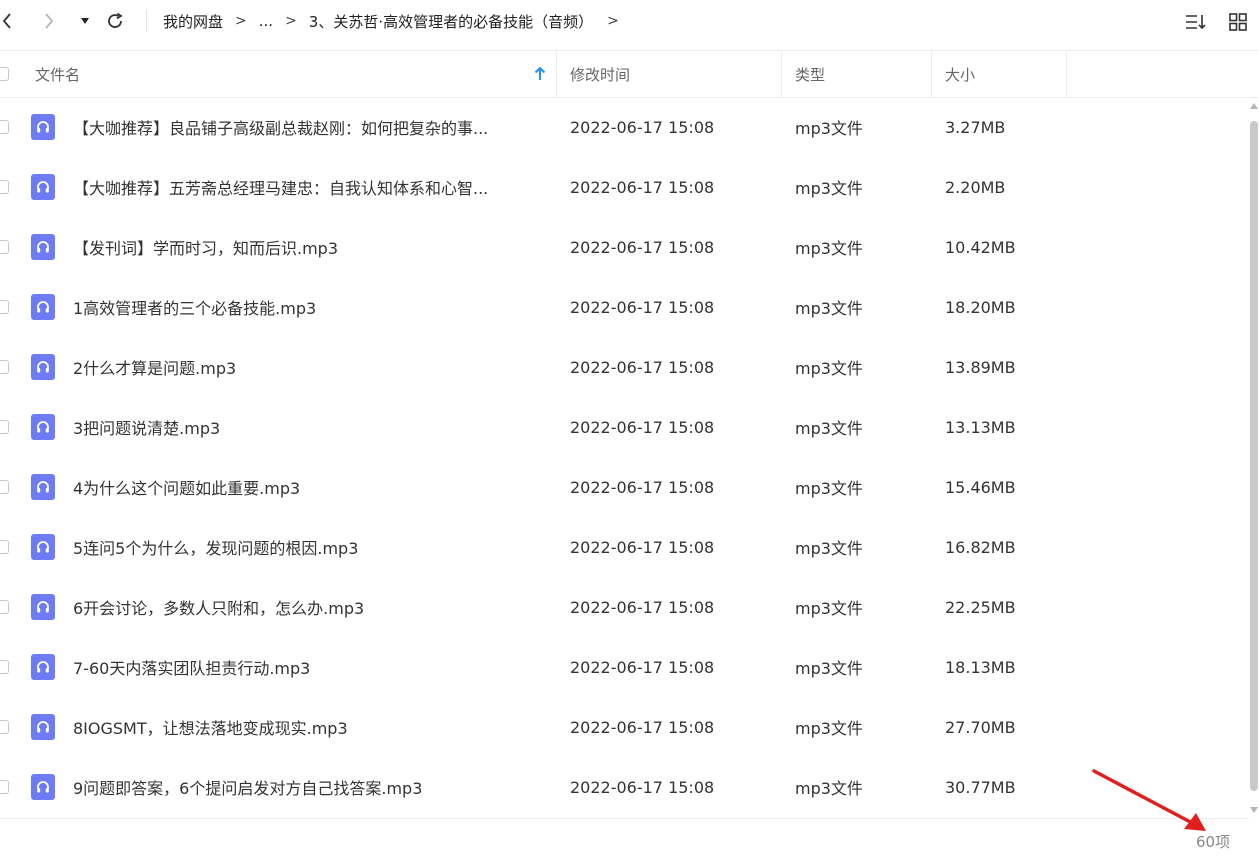  What do you see at coordinates (1000, 74) in the screenshot?
I see `column-header-size: 大小` at bounding box center [1000, 74].